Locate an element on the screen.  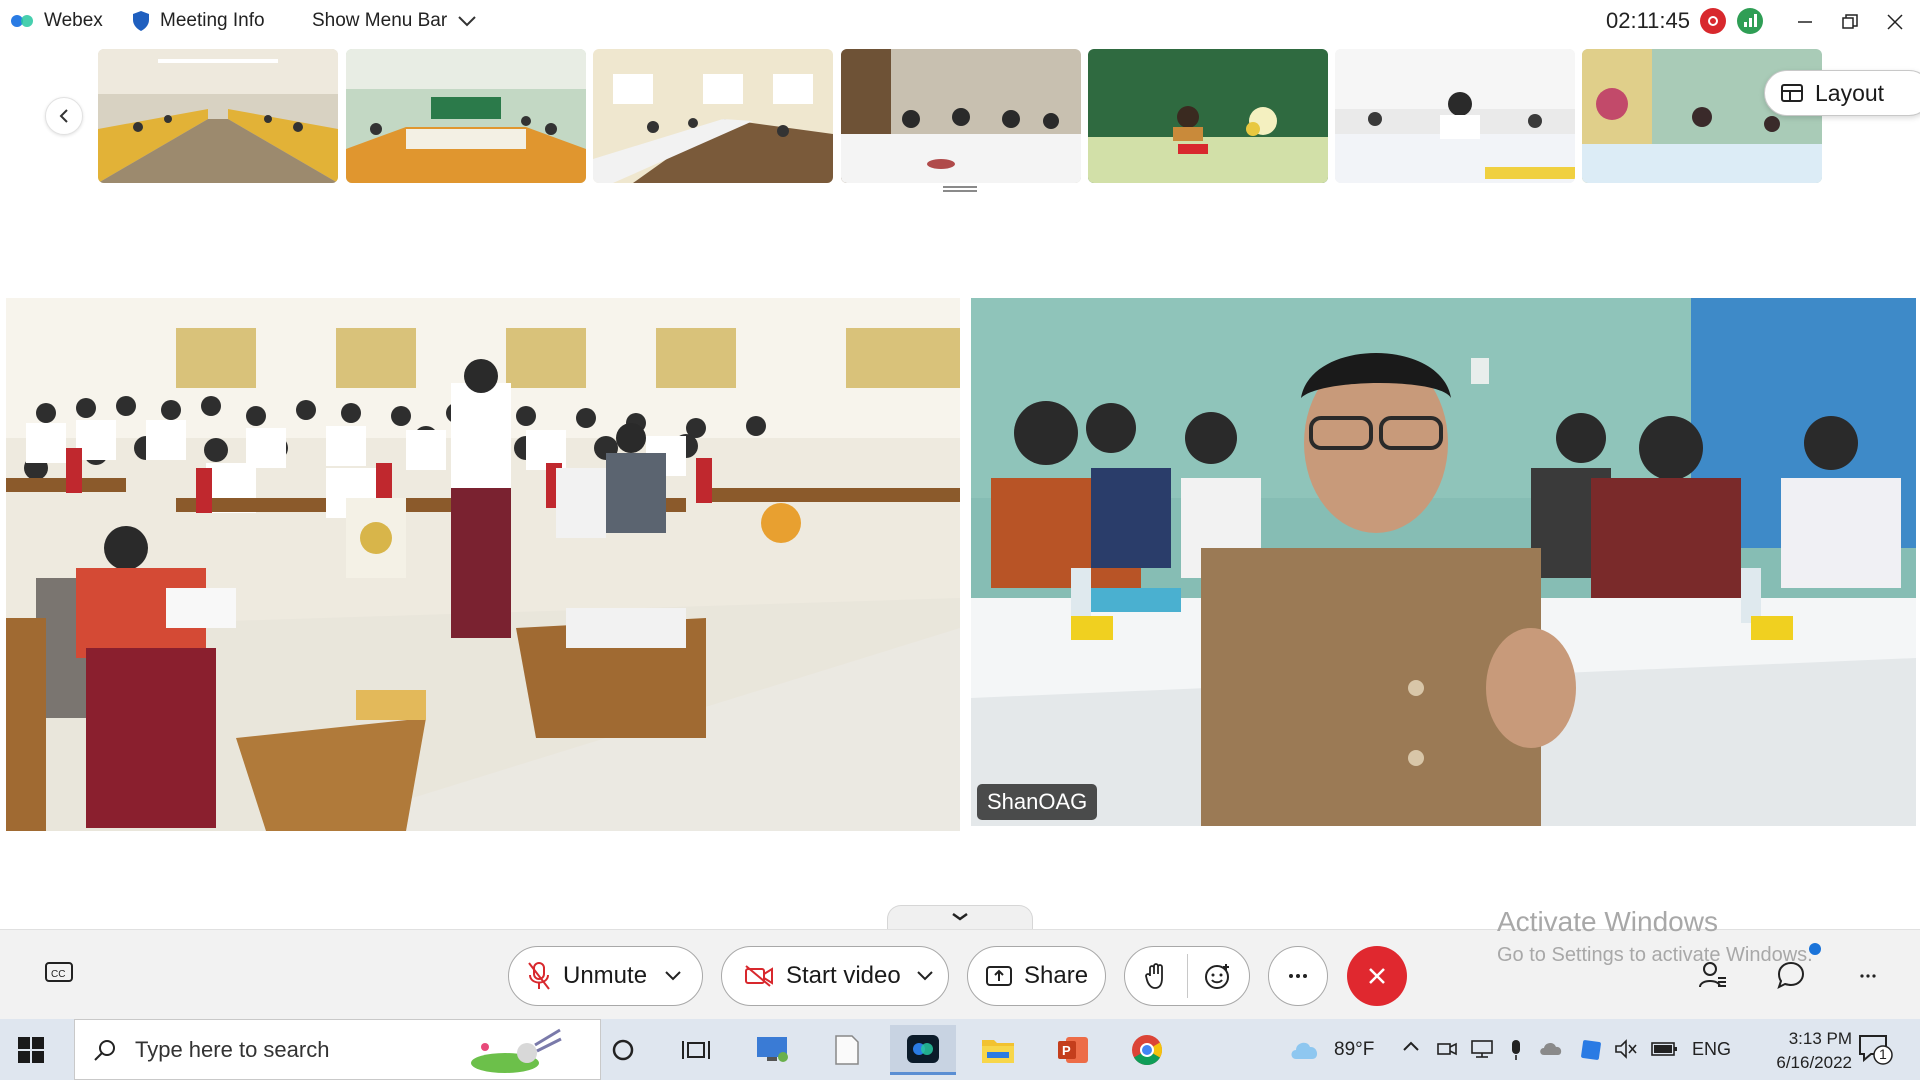
watermark-line-1: Activate Windows is located at coordinates (1607, 921).